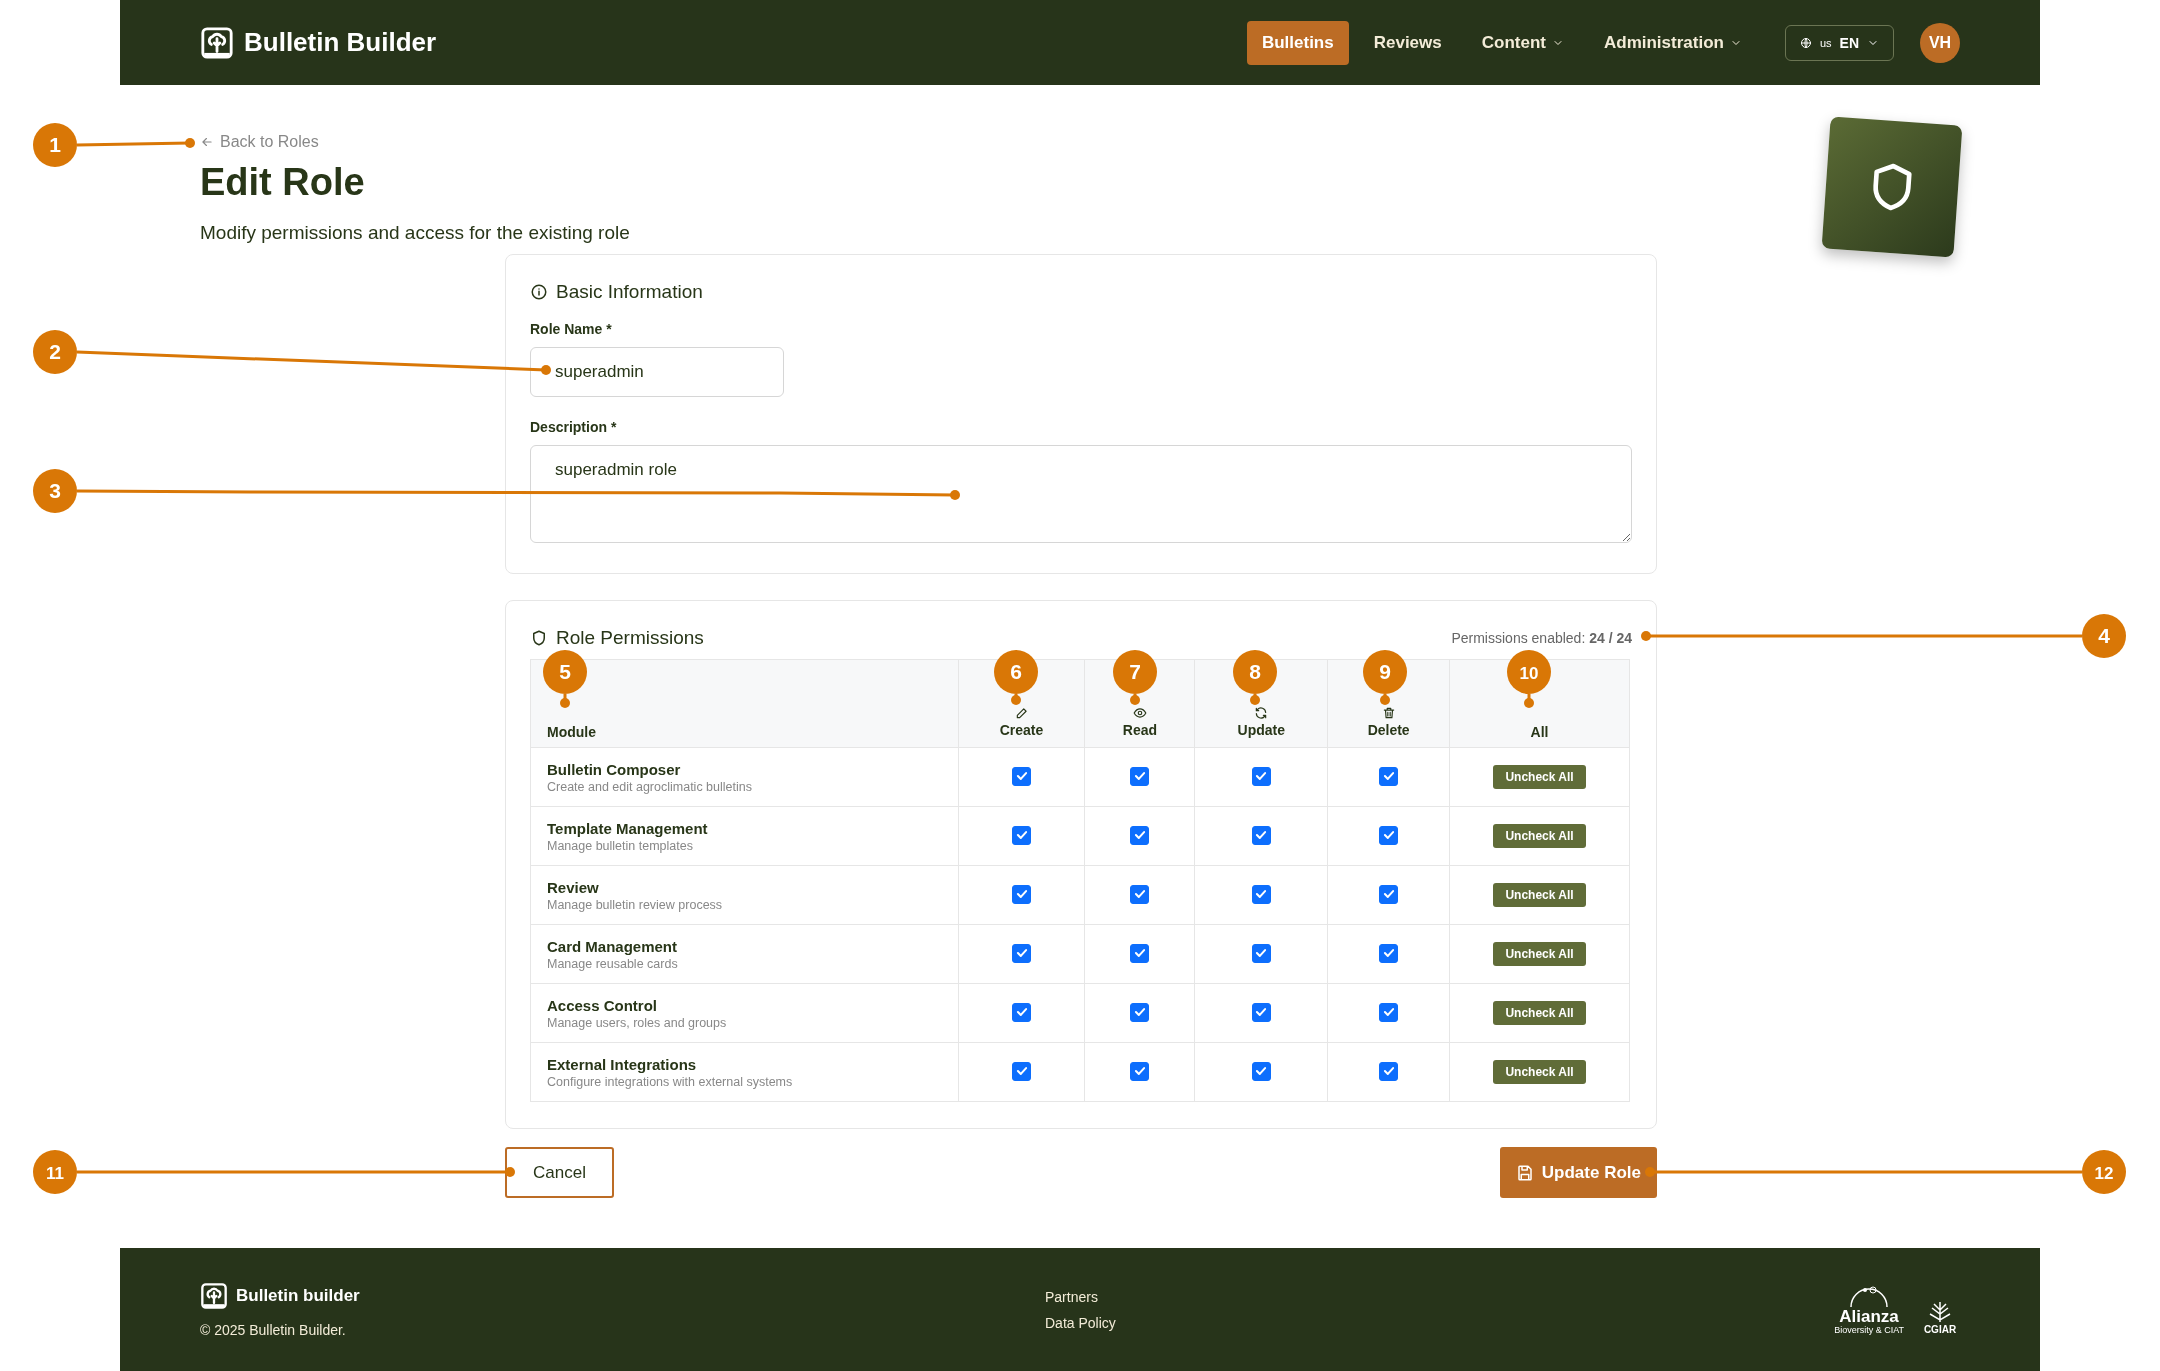  What do you see at coordinates (657, 372) in the screenshot?
I see `text-input-field: superadmin` at bounding box center [657, 372].